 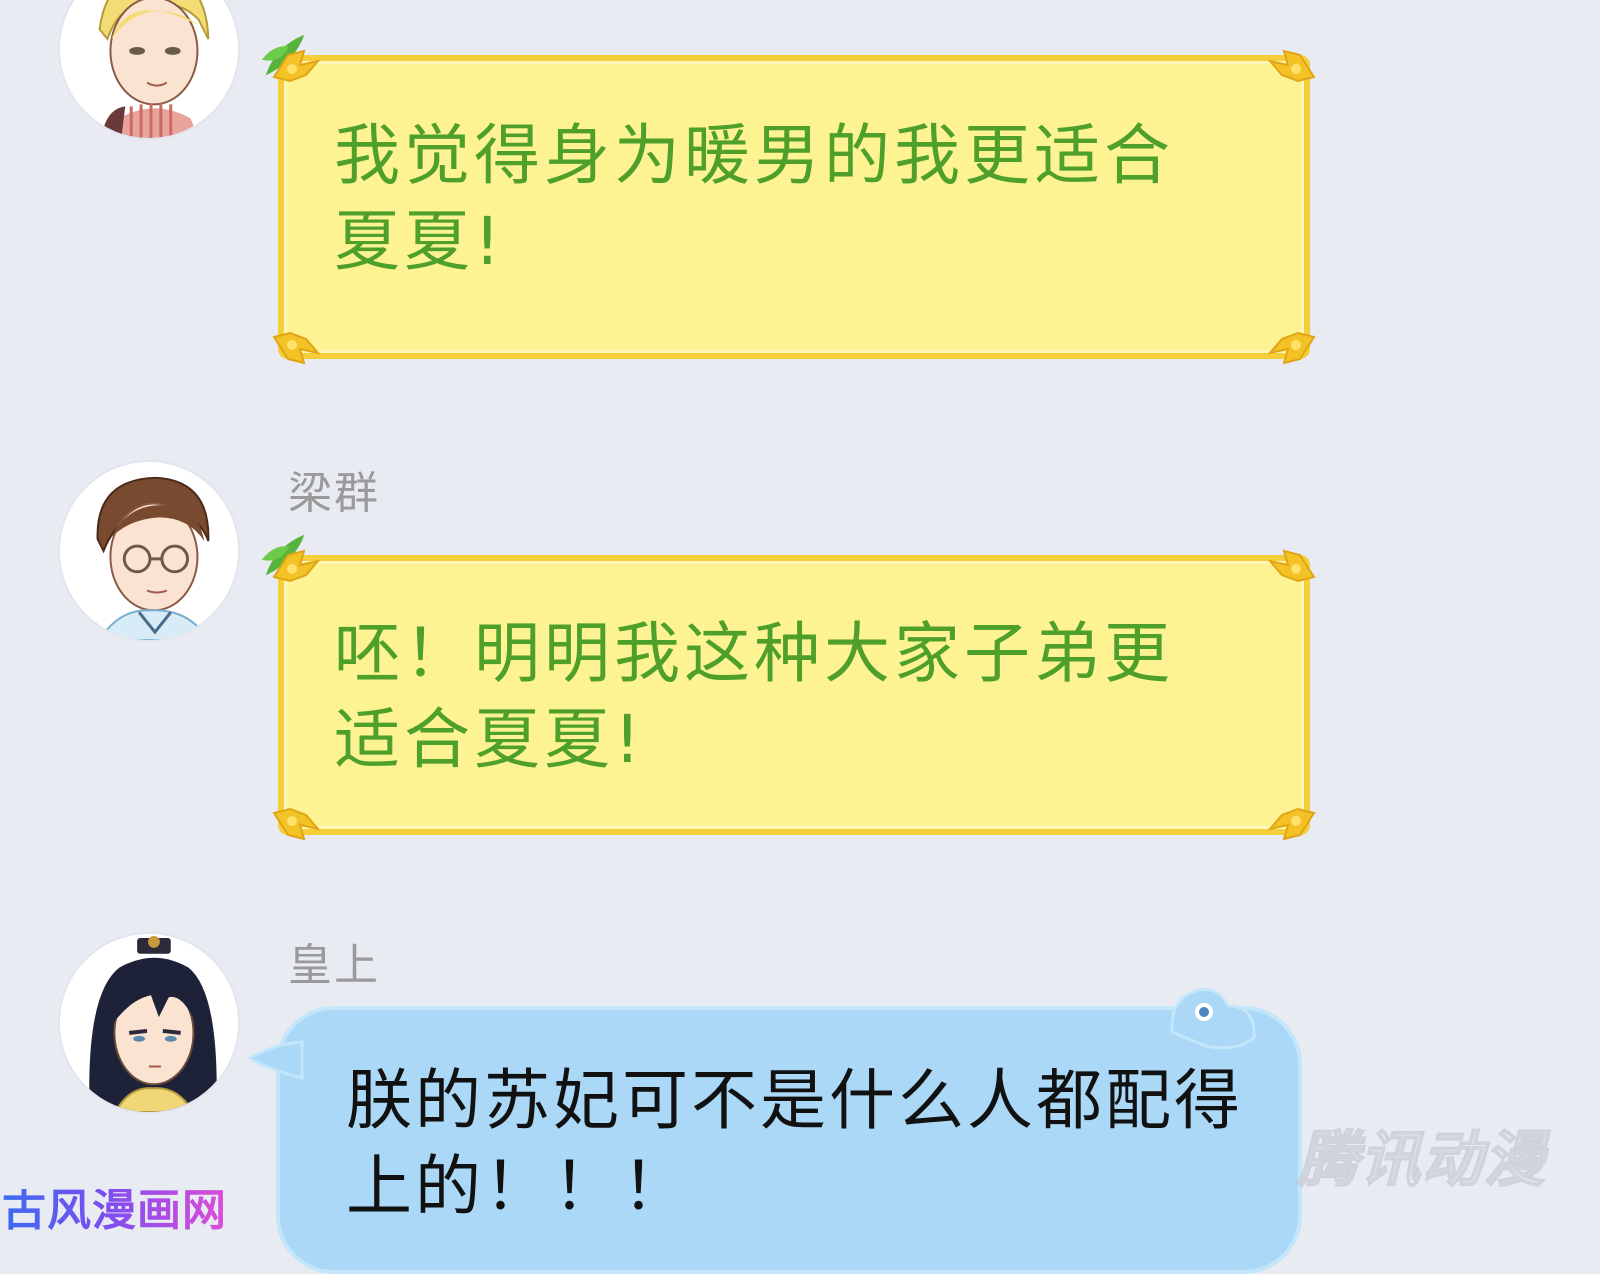 I want to click on message-bubble-3: 朕的苏妃可不是什么人都配得上的！！！, so click(x=774, y=1130).